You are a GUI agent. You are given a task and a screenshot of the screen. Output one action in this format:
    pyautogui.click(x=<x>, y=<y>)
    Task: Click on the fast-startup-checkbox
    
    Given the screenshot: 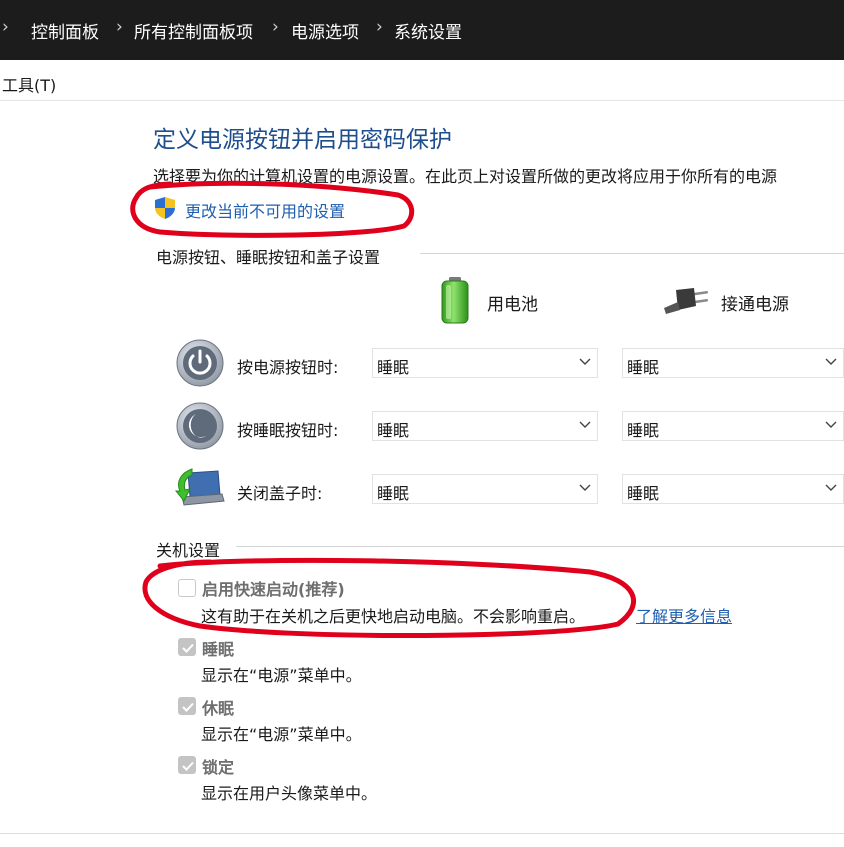 What is the action you would take?
    pyautogui.click(x=187, y=588)
    